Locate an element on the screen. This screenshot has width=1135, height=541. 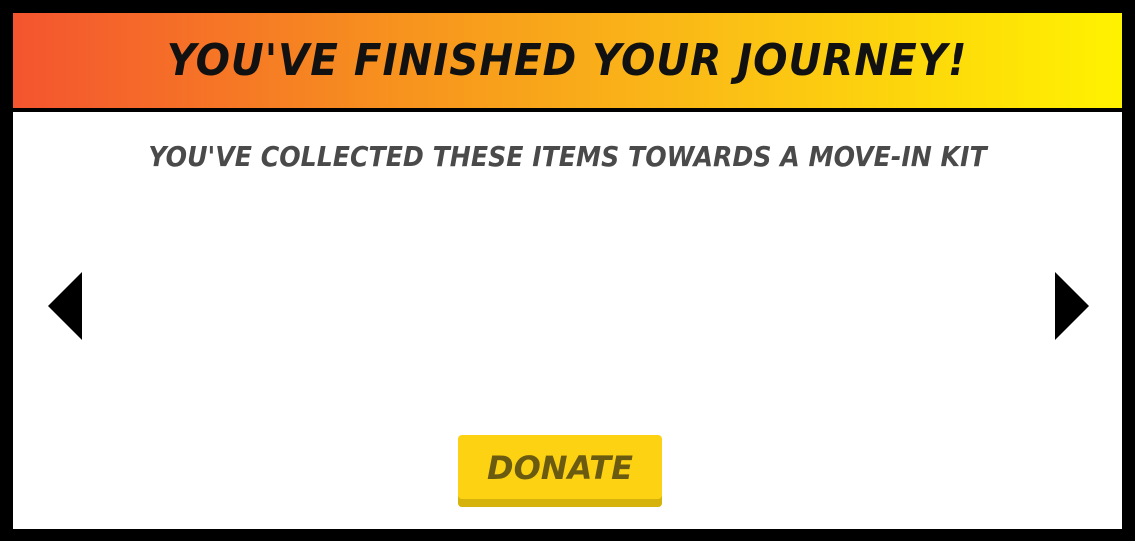
carousel-next-icon is located at coordinates (1072, 306).